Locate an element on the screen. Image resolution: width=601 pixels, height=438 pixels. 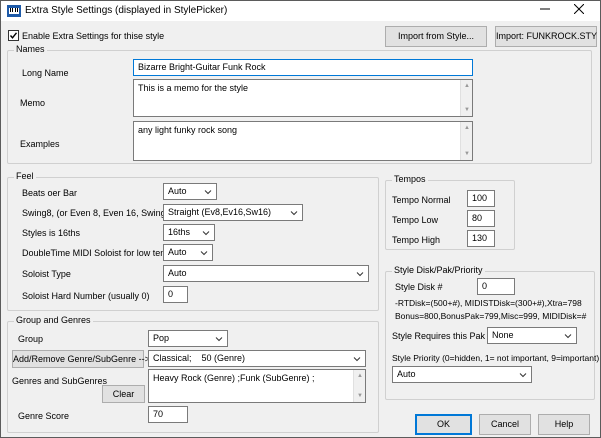
style-priority-select: Auto is located at coordinates (462, 374).